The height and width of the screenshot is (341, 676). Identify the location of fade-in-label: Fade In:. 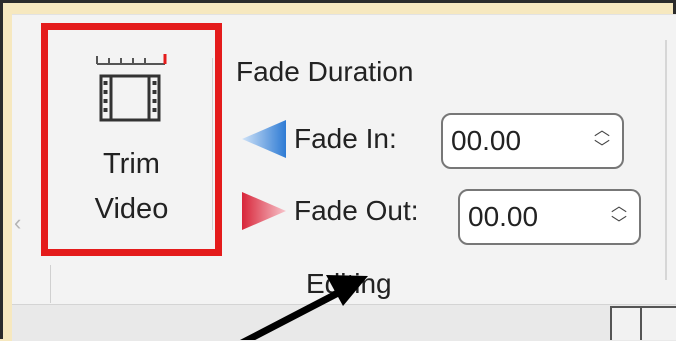
(345, 138).